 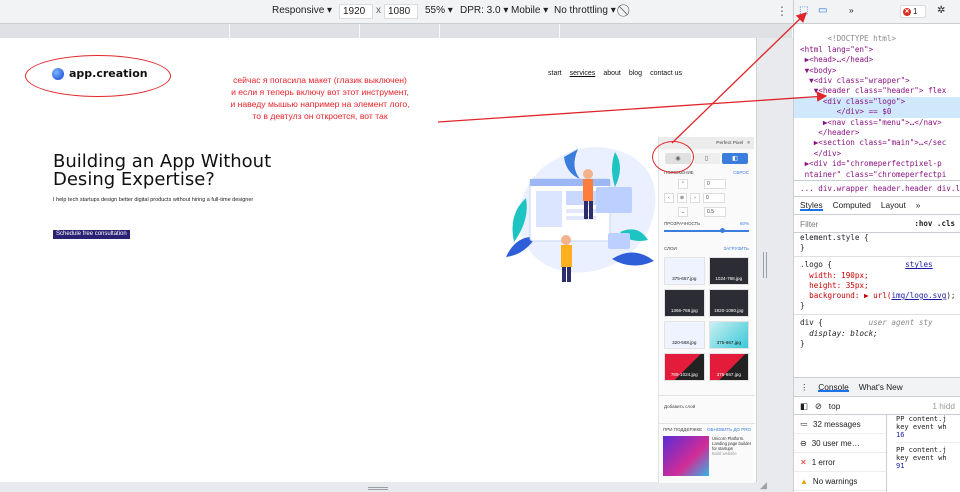 What do you see at coordinates (748, 143) in the screenshot?
I see `pp-menu-icon: ≡` at bounding box center [748, 143].